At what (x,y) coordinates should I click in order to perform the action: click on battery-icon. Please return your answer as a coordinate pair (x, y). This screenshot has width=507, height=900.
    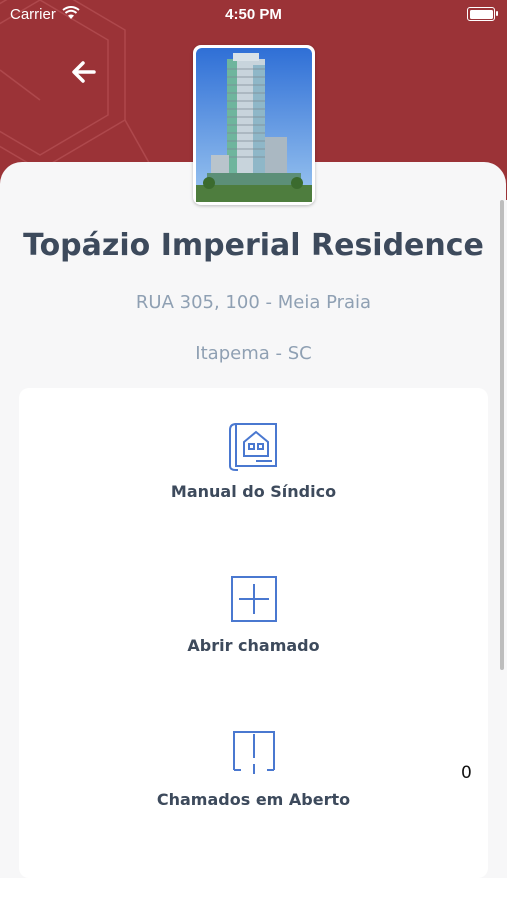
    Looking at the image, I should click on (482, 14).